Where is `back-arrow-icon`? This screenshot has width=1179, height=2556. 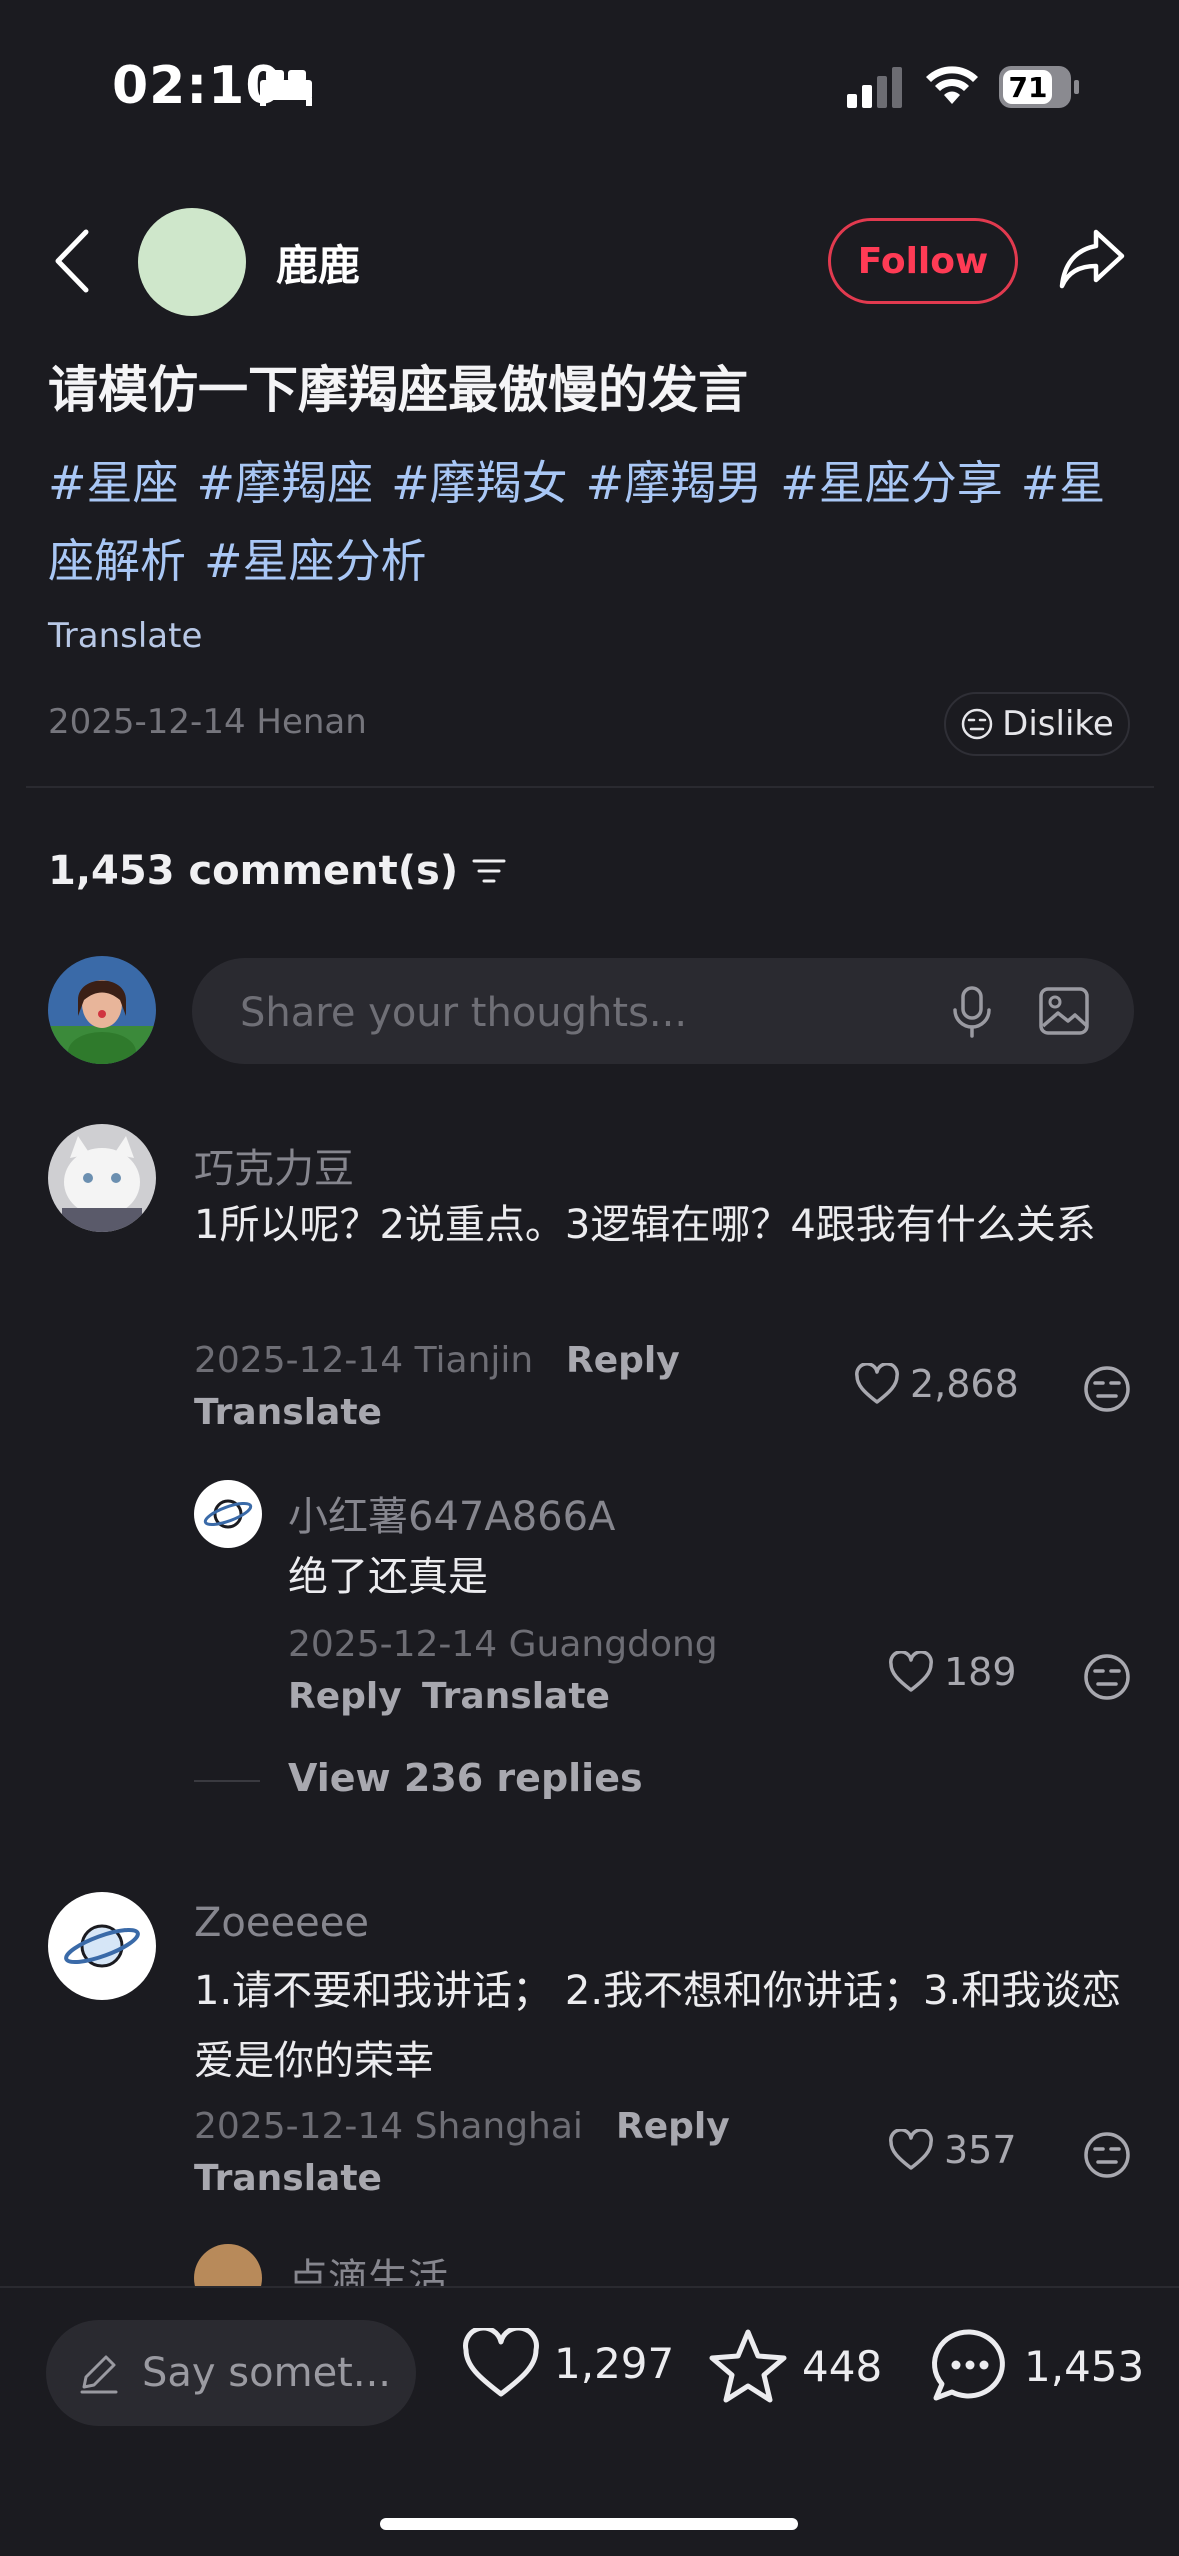 back-arrow-icon is located at coordinates (72, 261).